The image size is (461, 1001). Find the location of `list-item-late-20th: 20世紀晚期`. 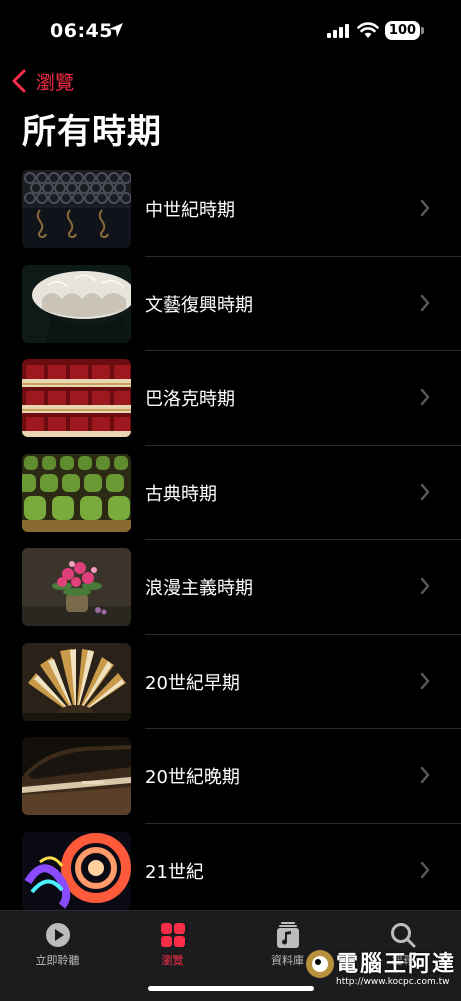

list-item-late-20th: 20世紀晚期 is located at coordinates (230, 776).